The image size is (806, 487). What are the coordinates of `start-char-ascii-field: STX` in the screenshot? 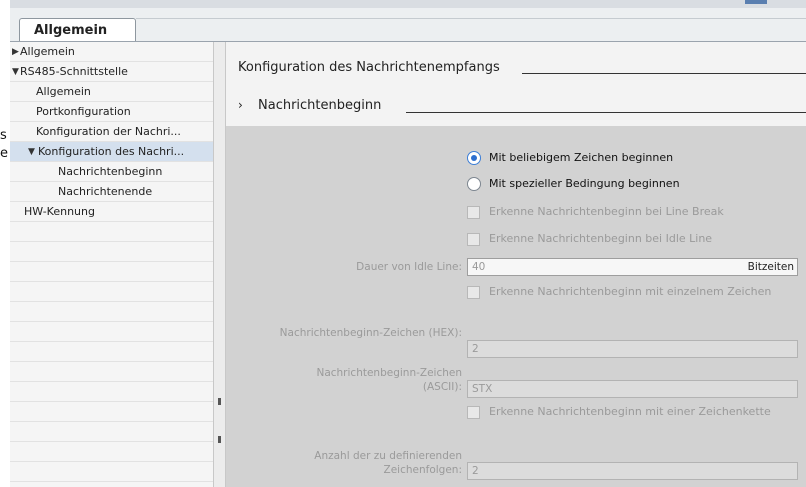 It's located at (632, 389).